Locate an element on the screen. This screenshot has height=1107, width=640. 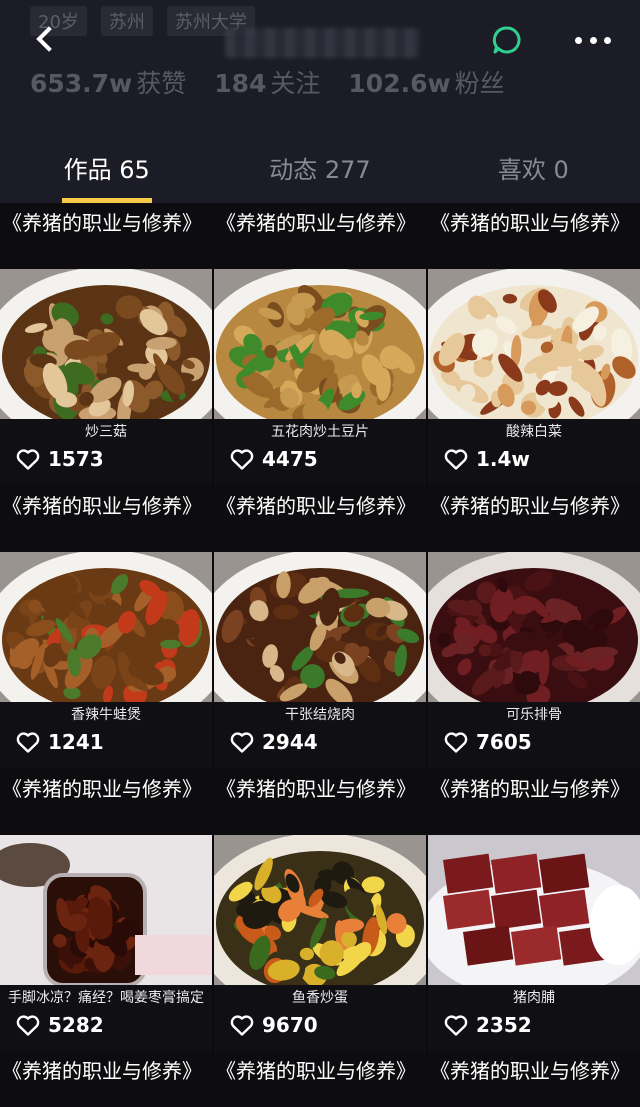
video-caption: 酸辣白菜 is located at coordinates (534, 432).